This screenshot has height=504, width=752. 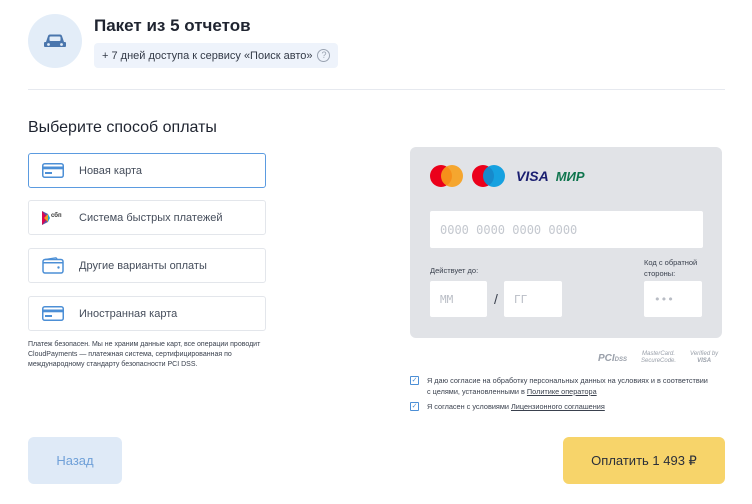 What do you see at coordinates (207, 55) in the screenshot?
I see `badge-text: + 7 дней доступа к сервису «Поиск авто»` at bounding box center [207, 55].